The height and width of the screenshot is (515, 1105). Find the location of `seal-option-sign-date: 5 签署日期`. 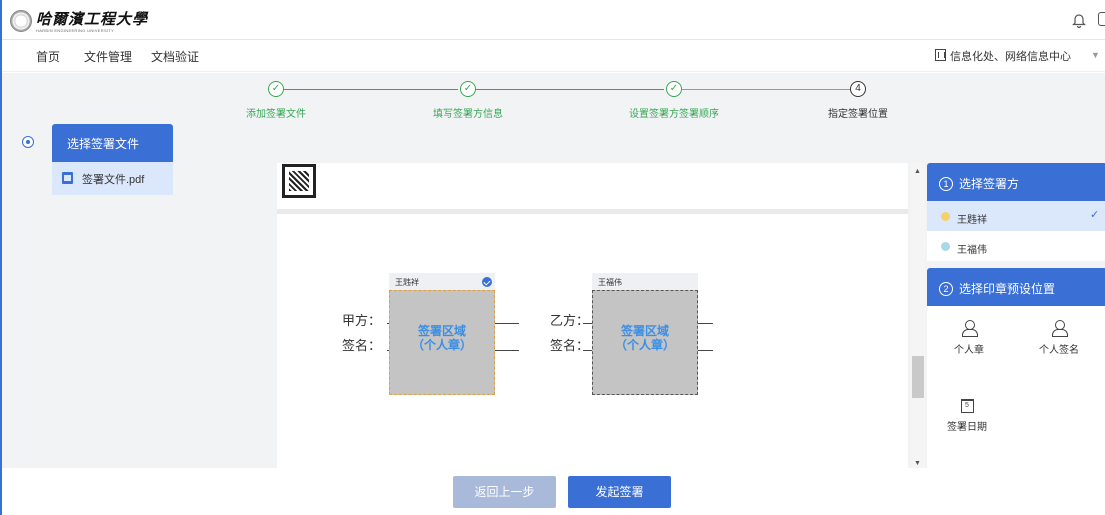

seal-option-sign-date: 5 签署日期 is located at coordinates (967, 416).